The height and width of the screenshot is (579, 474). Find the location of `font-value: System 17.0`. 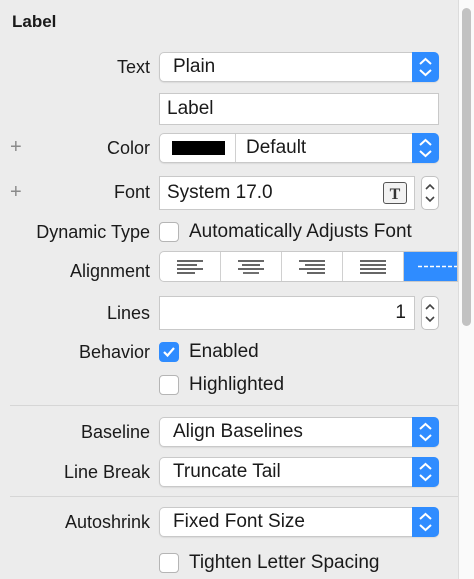

font-value: System 17.0 is located at coordinates (220, 192).